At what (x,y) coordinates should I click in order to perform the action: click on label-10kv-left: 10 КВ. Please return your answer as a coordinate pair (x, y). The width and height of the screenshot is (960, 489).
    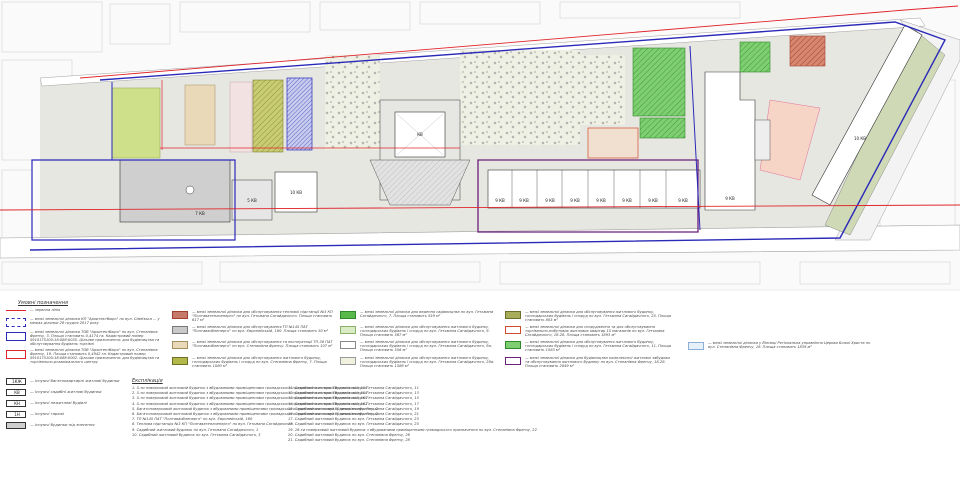
    Looking at the image, I should click on (296, 192).